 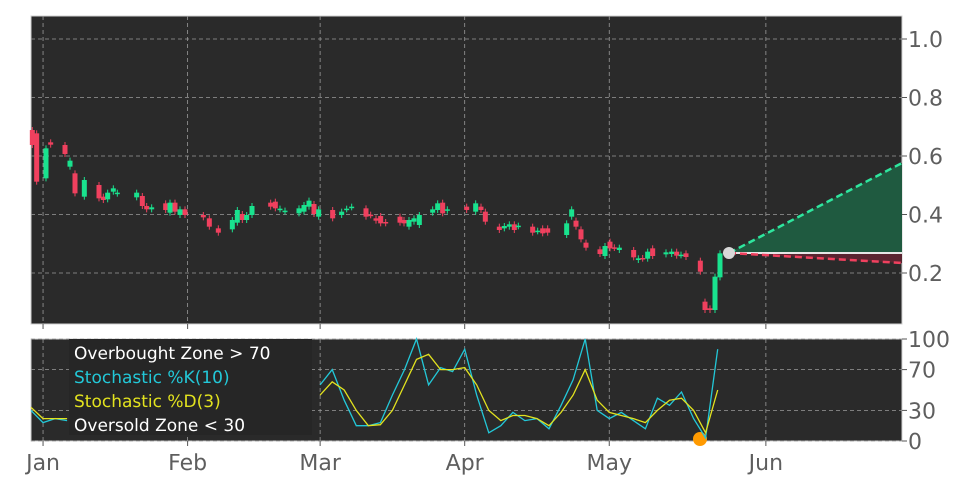 What do you see at coordinates (925, 99) in the screenshot?
I see `y-tick-label: 0.8` at bounding box center [925, 99].